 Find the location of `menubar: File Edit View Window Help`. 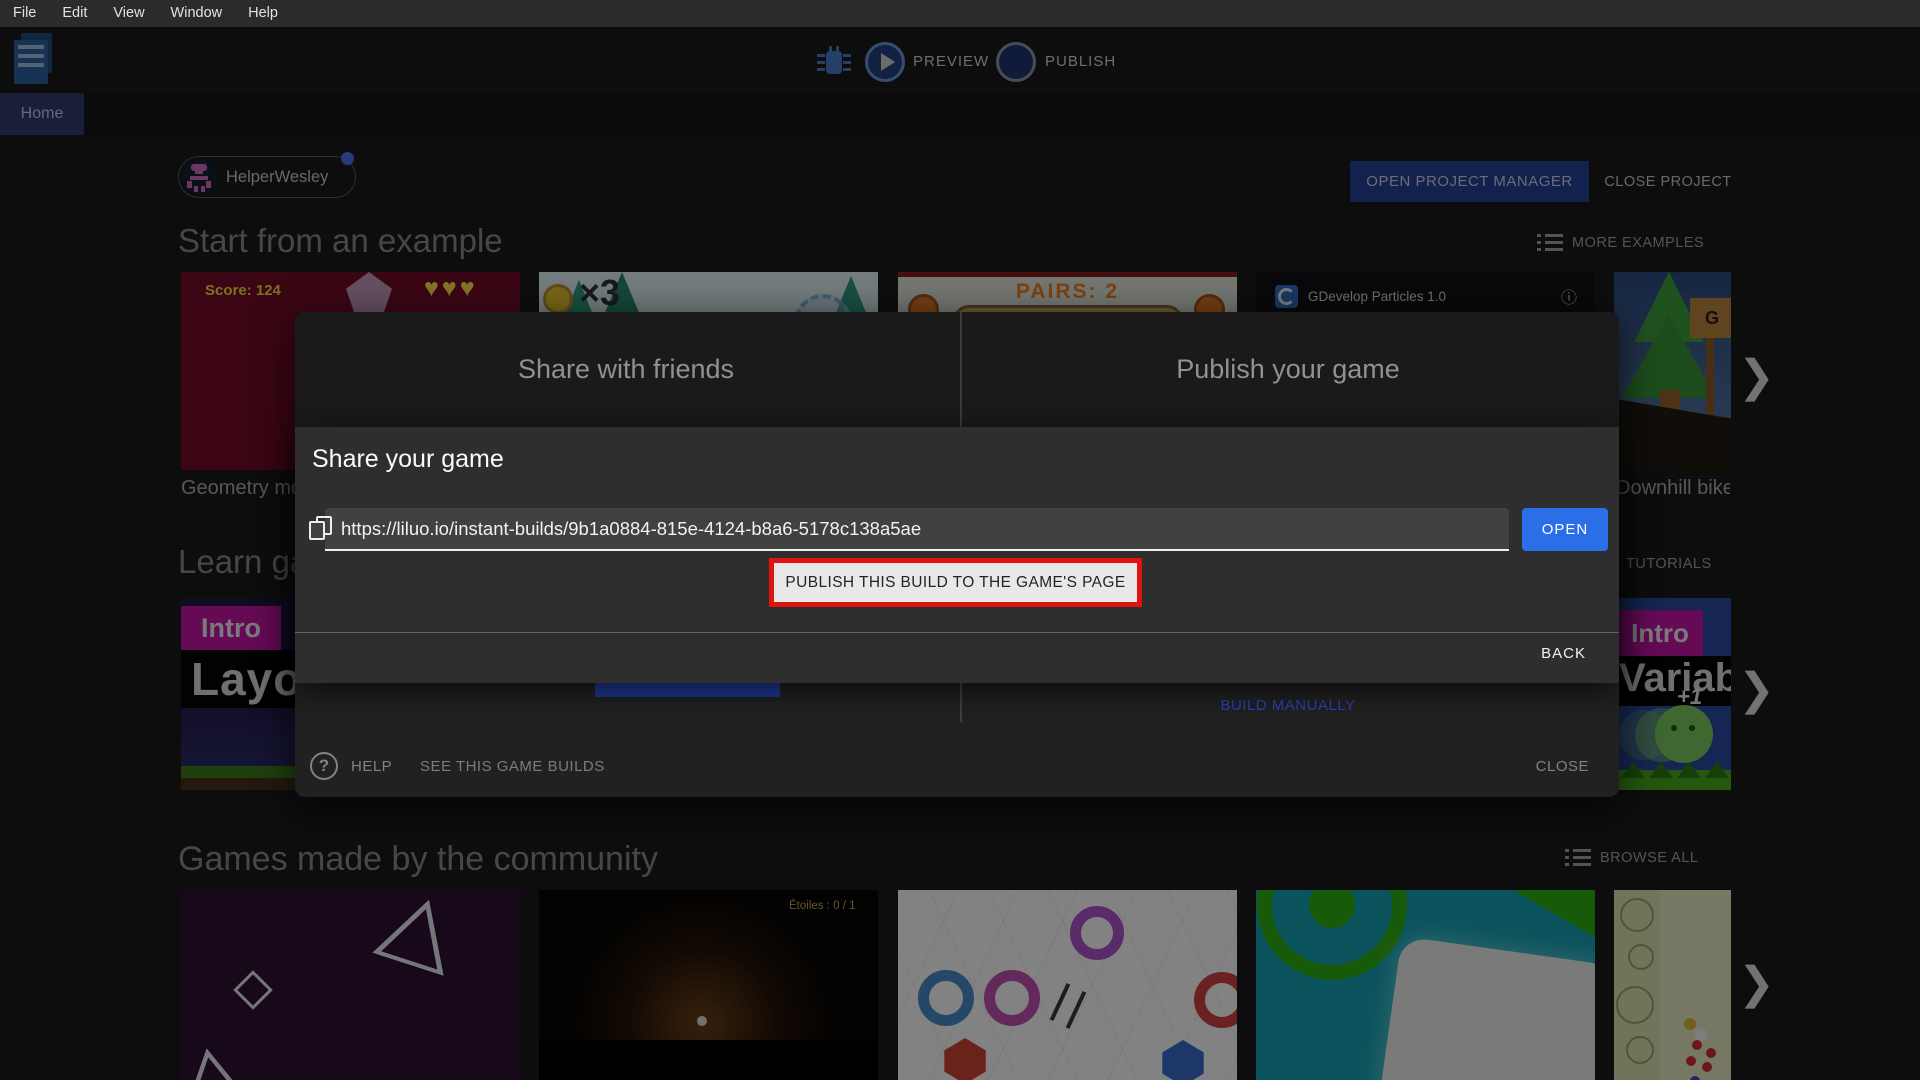

menubar: File Edit View Window Help is located at coordinates (960, 13).